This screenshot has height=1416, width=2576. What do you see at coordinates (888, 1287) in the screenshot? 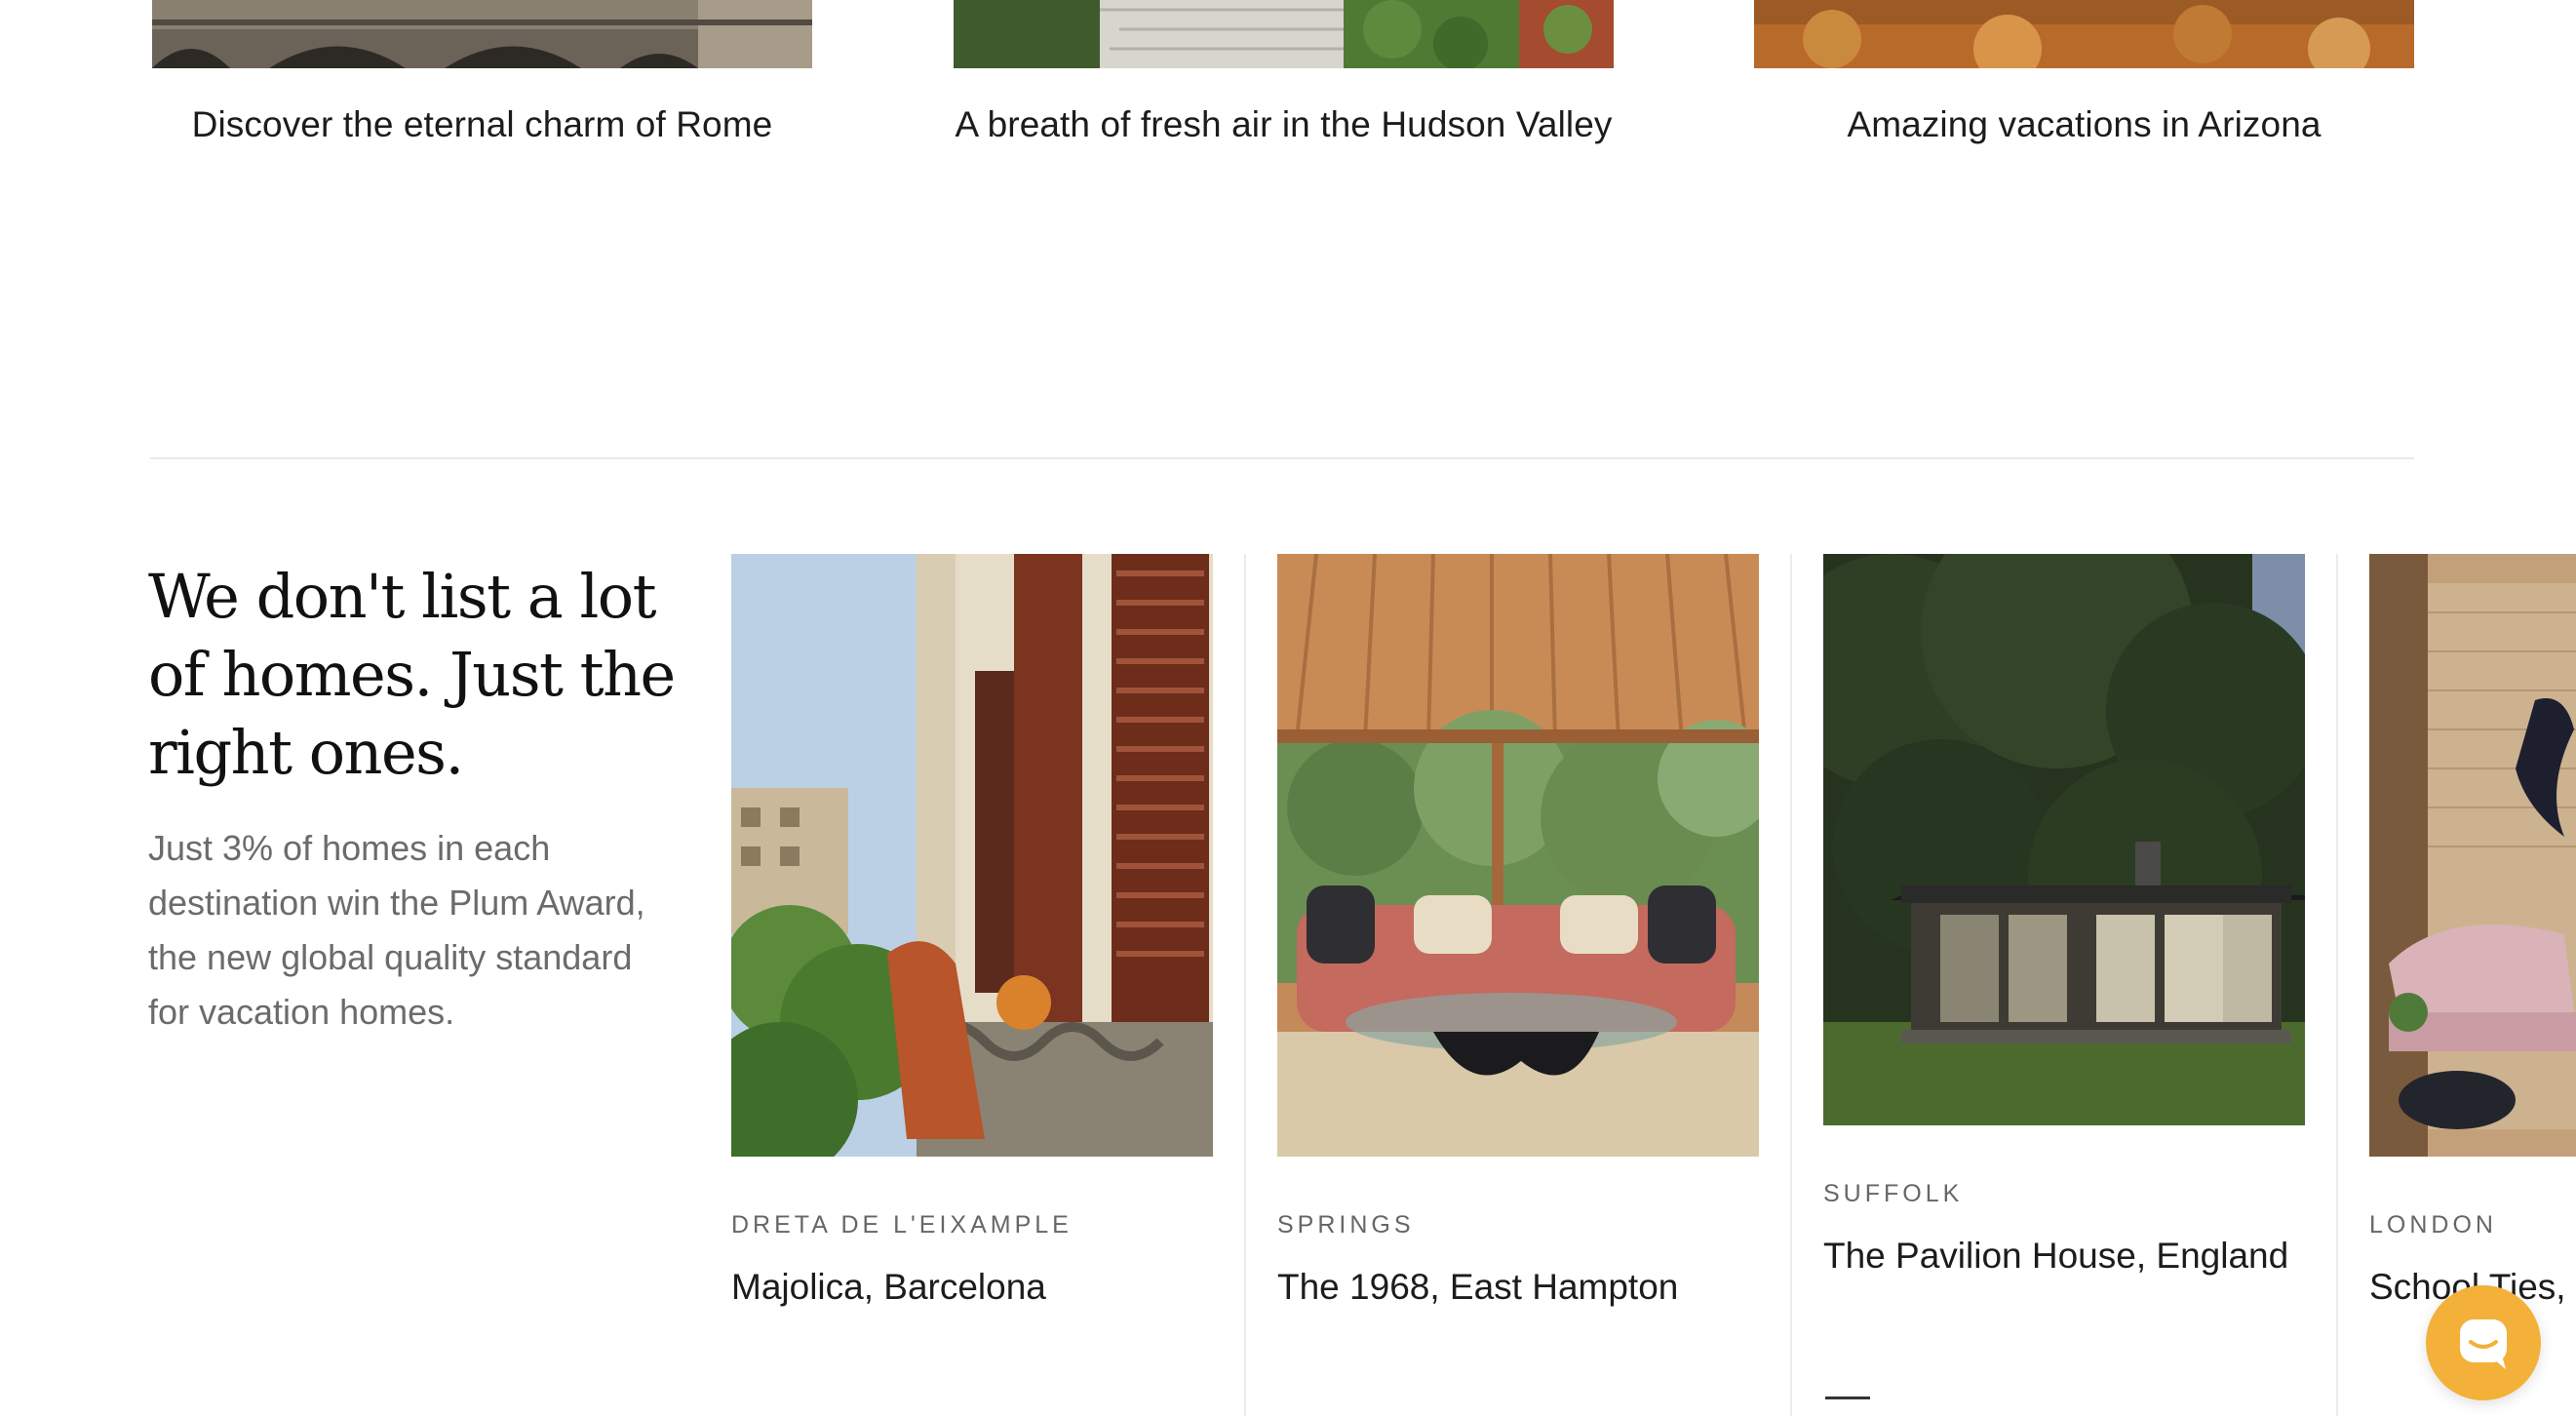
I see `home-name: Majolica, Barcelona` at bounding box center [888, 1287].